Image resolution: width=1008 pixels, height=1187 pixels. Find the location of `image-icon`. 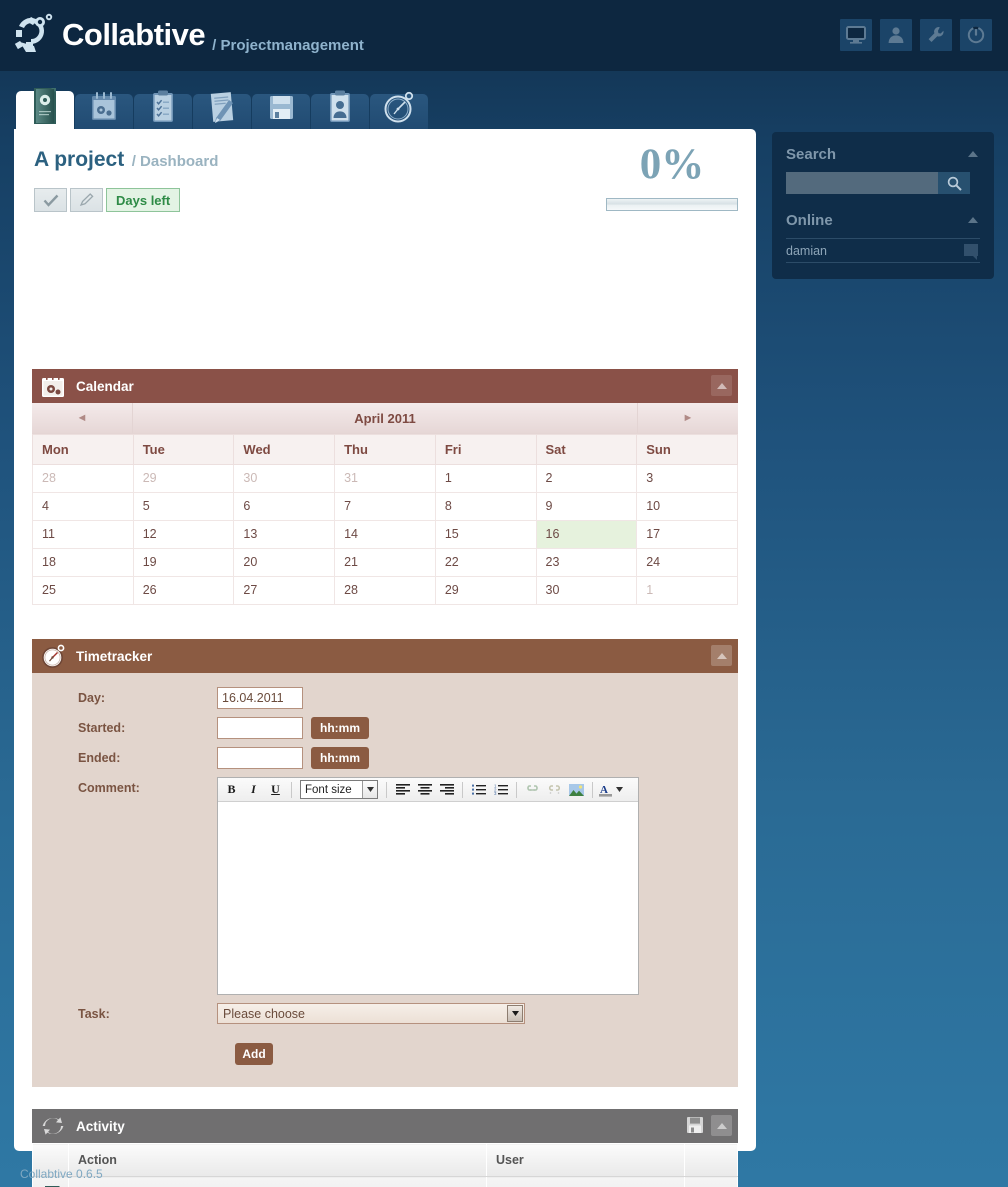

image-icon is located at coordinates (576, 790).